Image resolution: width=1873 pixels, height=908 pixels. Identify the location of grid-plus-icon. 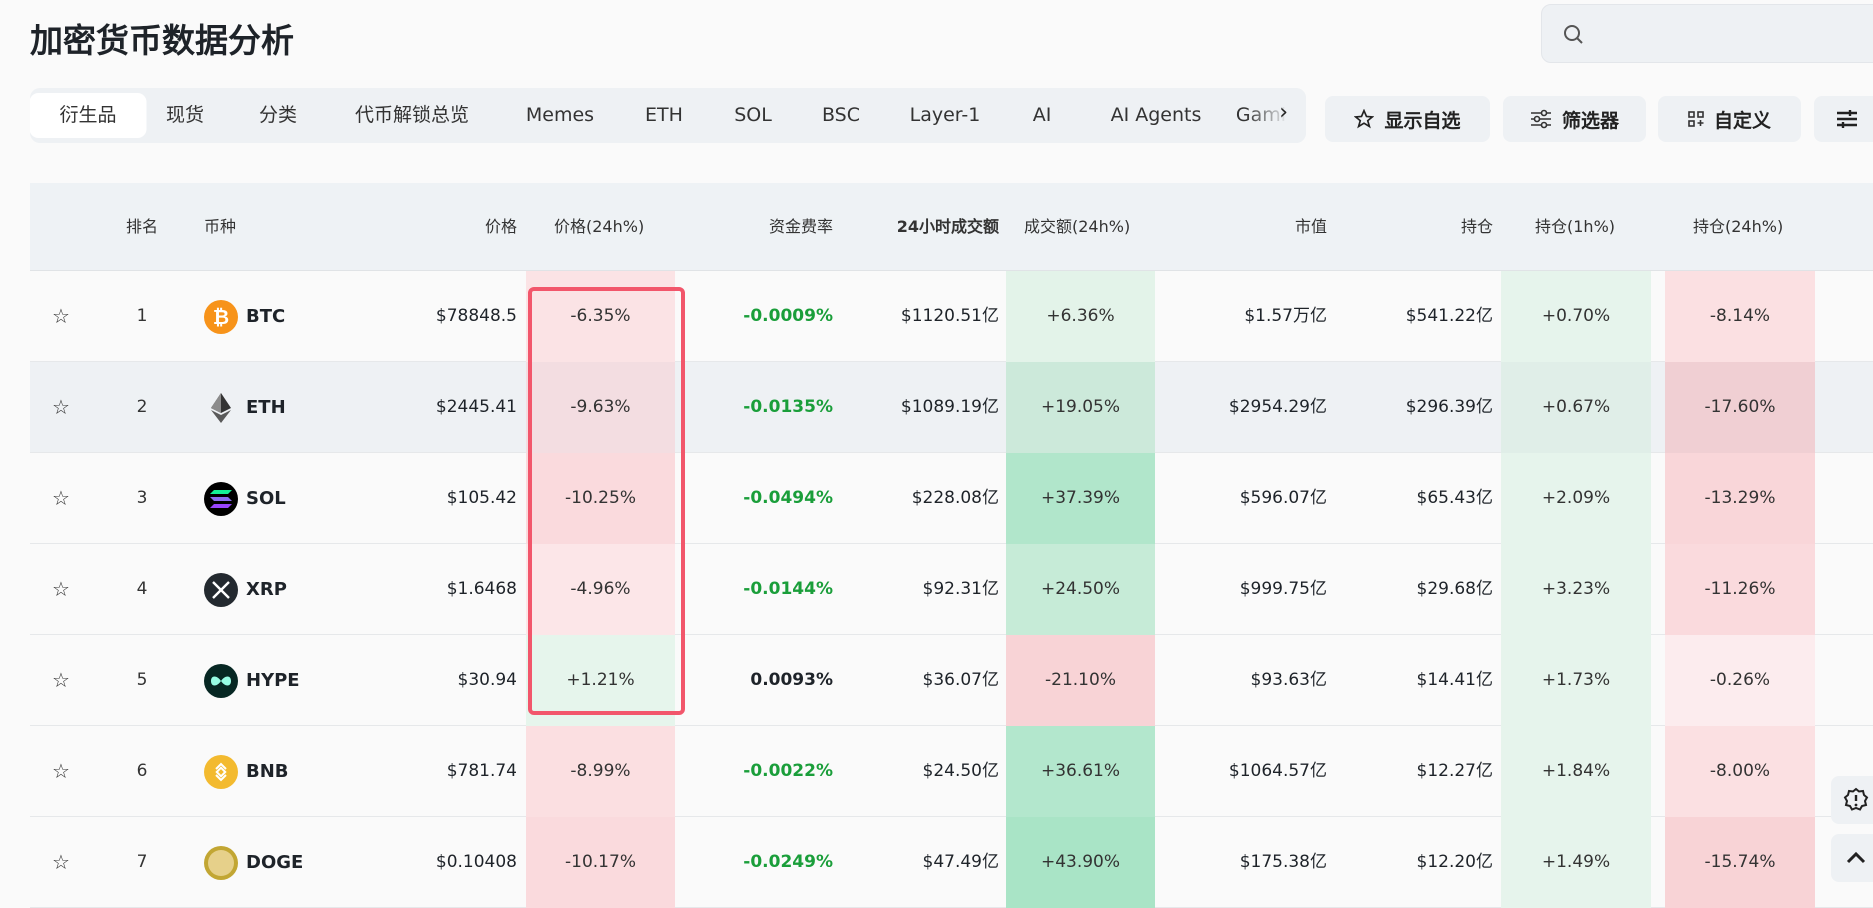
(1696, 119).